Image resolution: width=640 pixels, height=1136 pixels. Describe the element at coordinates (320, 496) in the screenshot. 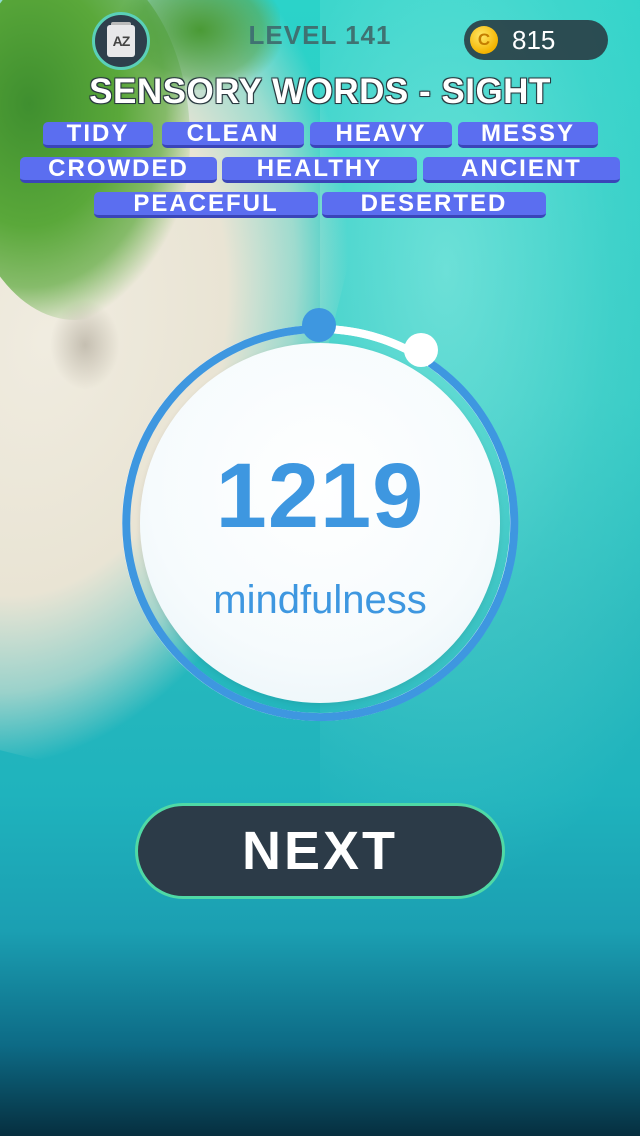

I see `score-value: 1219` at that location.